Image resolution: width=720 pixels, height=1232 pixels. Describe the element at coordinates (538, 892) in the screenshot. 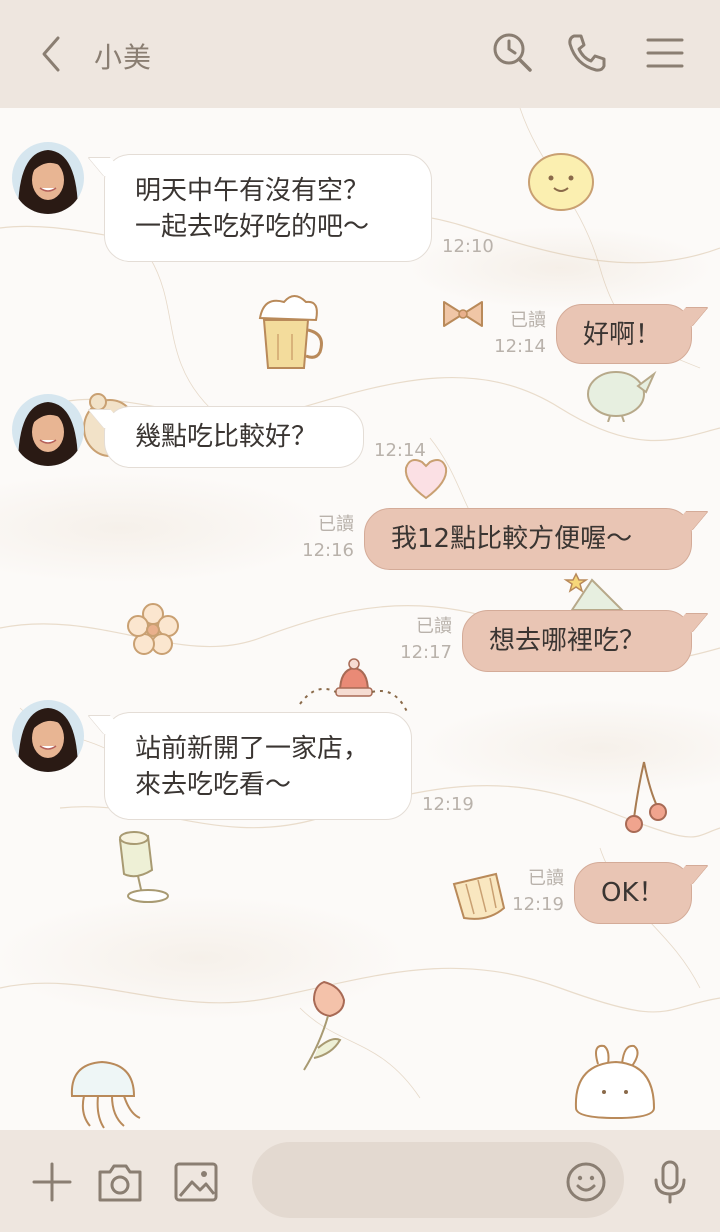

I see `message-meta: 已讀 12:19` at that location.